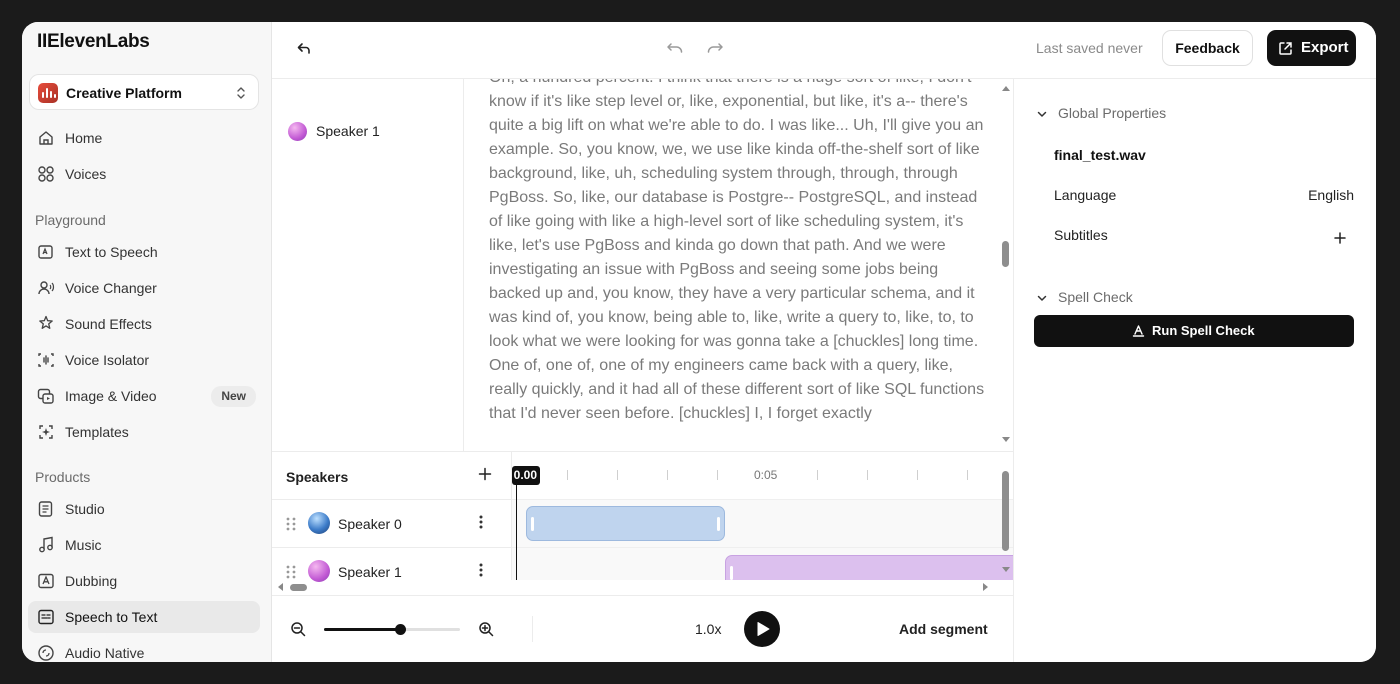 This screenshot has height=684, width=1400. I want to click on timeline-track-area: 0:05 0.00, so click(762, 515).